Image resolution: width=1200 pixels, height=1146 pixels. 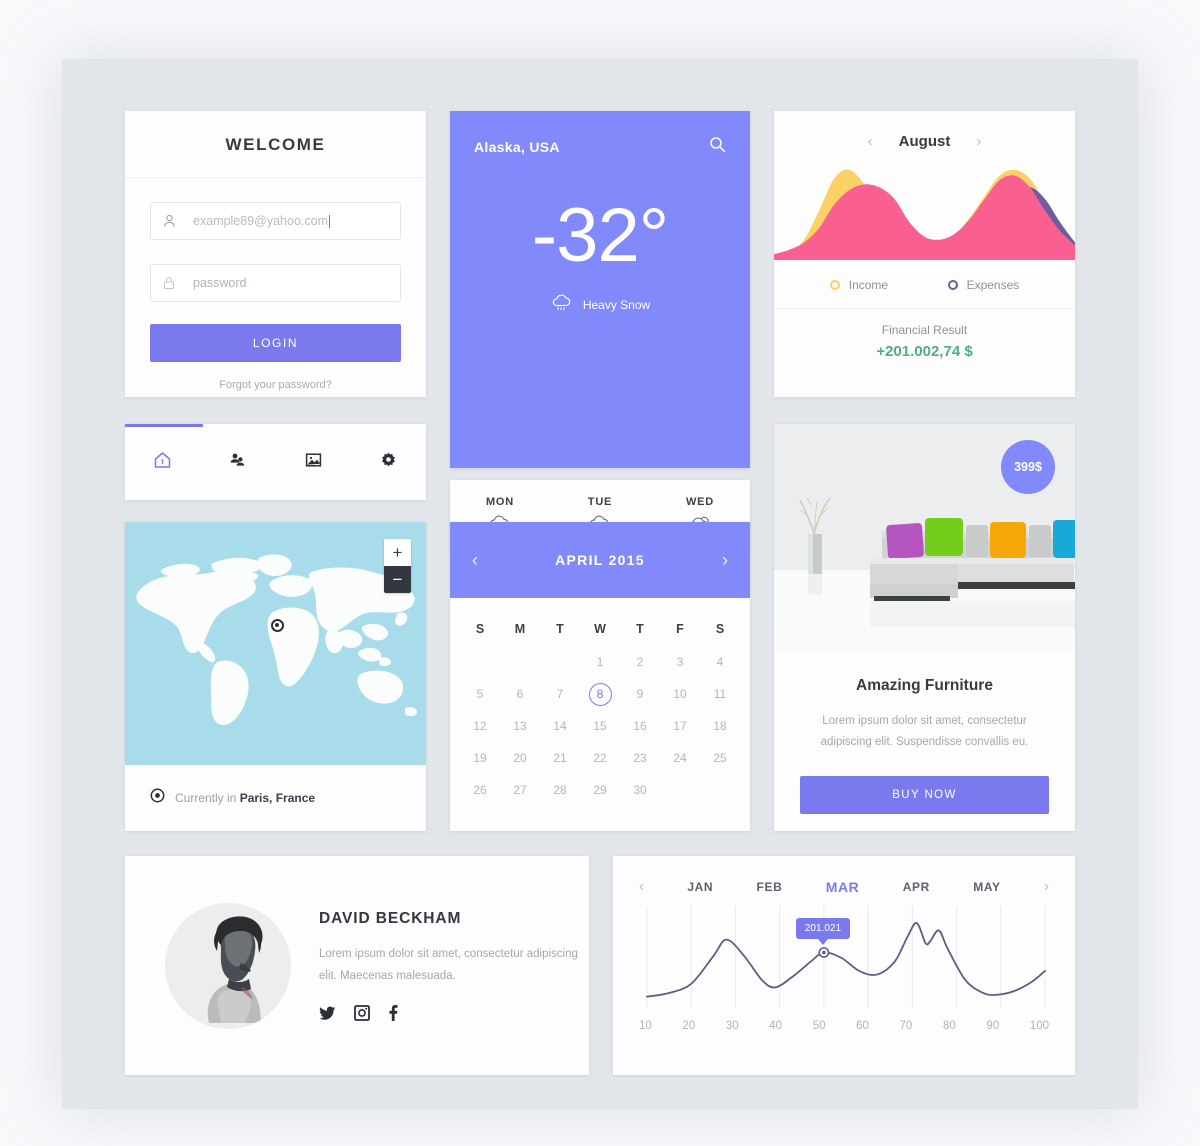 What do you see at coordinates (924, 288) in the screenshot?
I see `finance-legend: Income Expenses` at bounding box center [924, 288].